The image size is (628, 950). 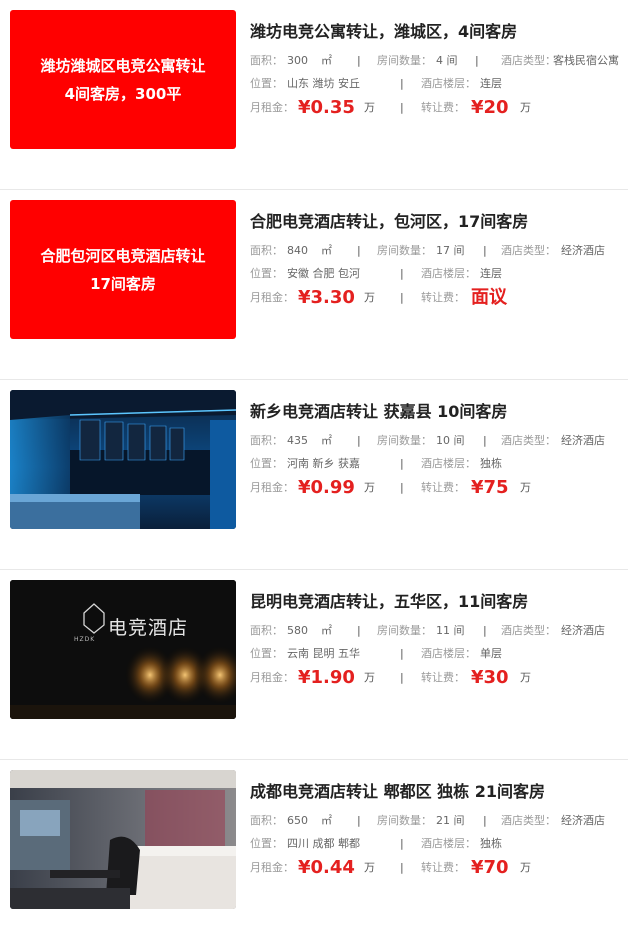 I want to click on listing-thumbnail: 合肥包河区电竞酒店转让 17间客房, so click(x=123, y=269).